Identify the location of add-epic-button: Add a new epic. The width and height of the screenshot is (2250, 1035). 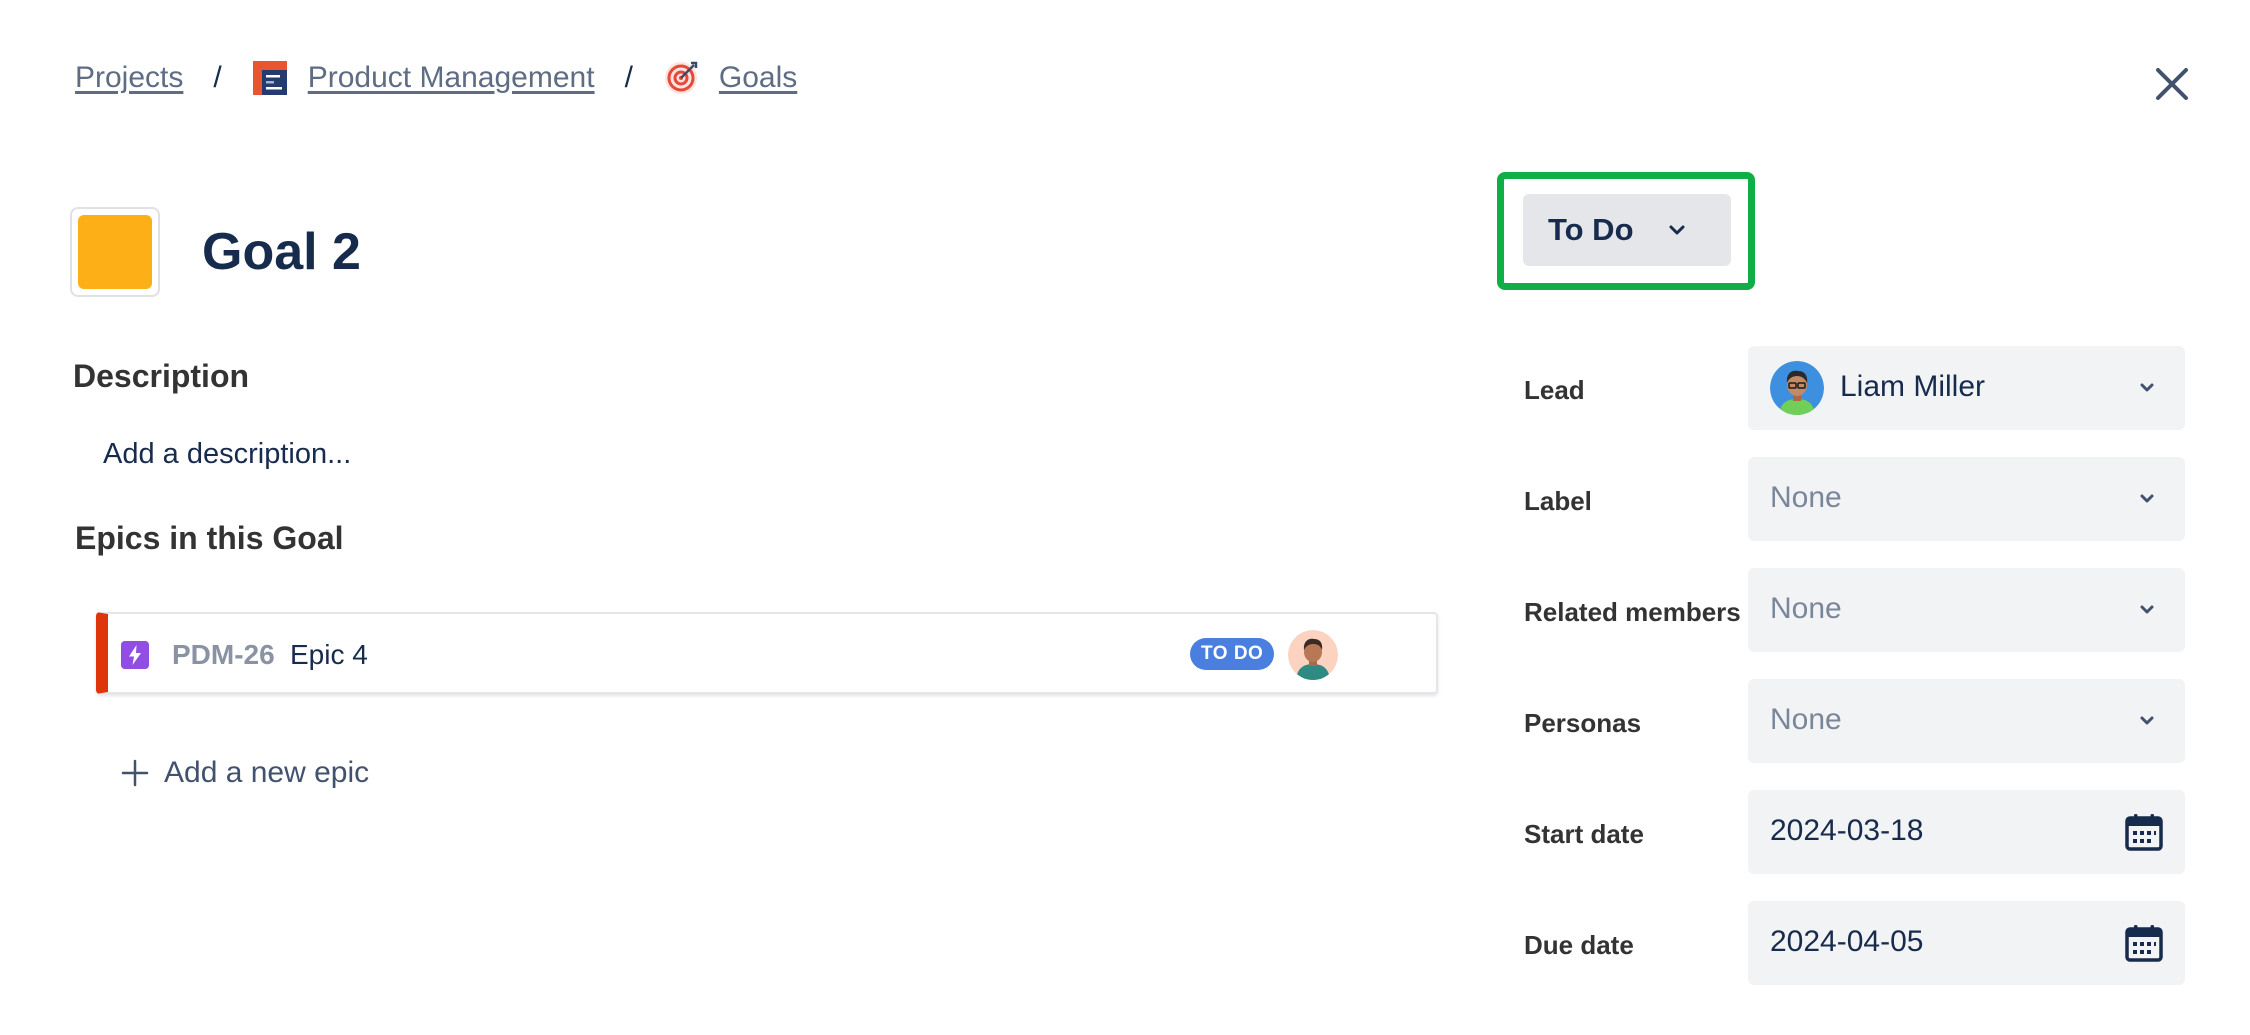
(244, 773).